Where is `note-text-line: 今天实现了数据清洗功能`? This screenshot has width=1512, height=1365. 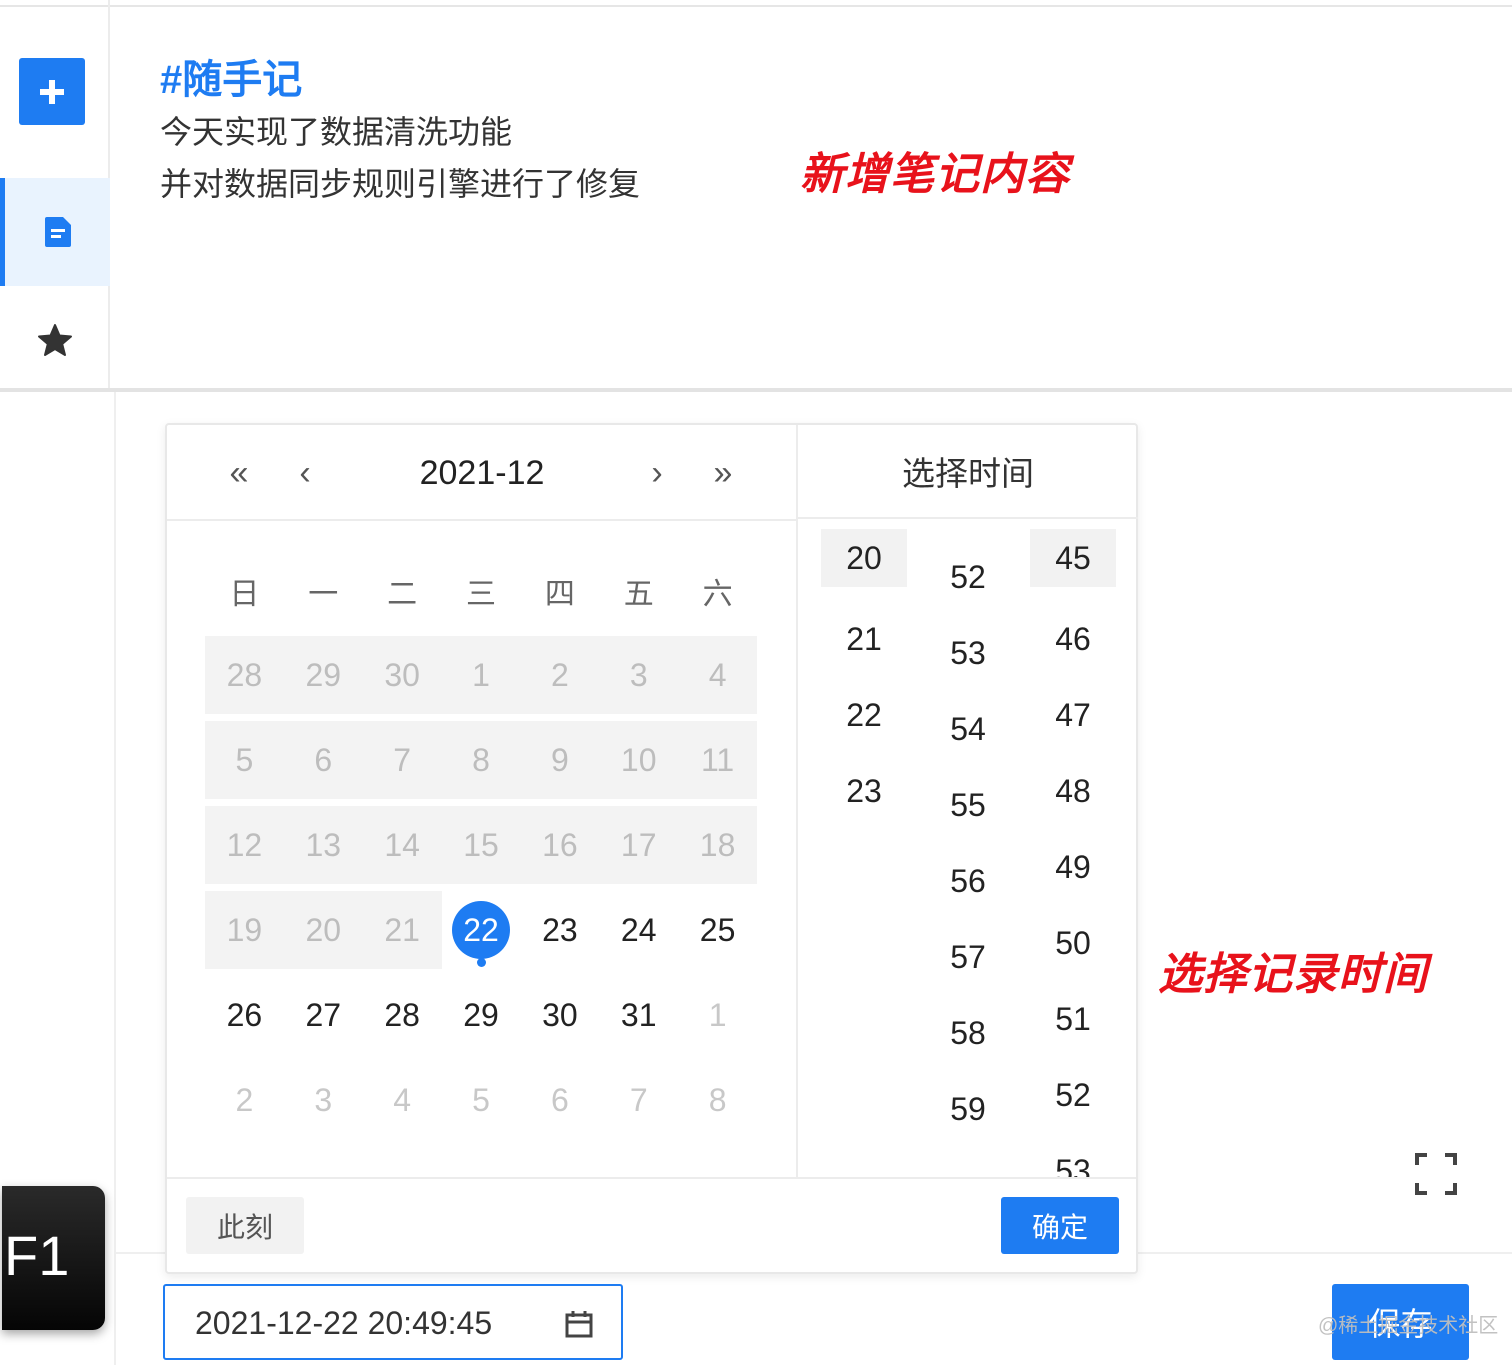 note-text-line: 今天实现了数据清洗功能 is located at coordinates (336, 132).